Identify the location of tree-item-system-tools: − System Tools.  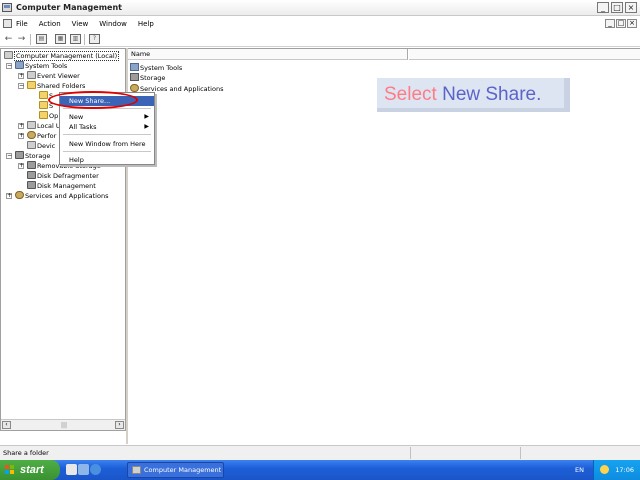
(36, 66).